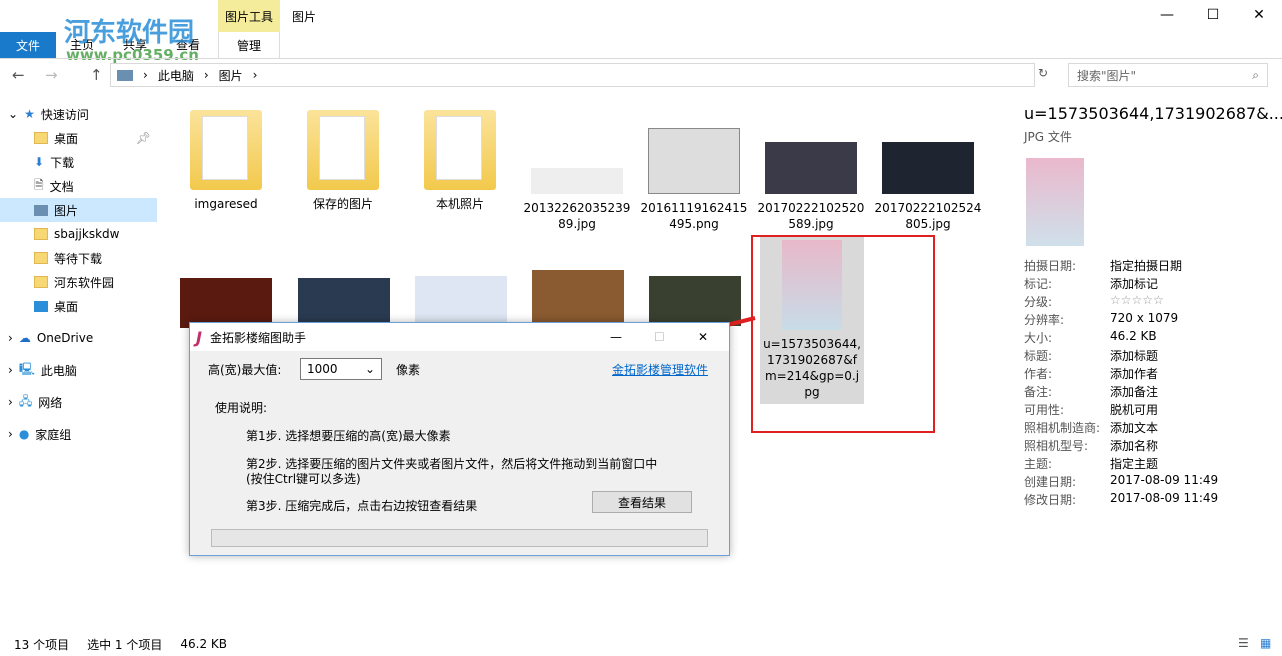 Image resolution: width=1282 pixels, height=656 pixels. What do you see at coordinates (642, 502) in the screenshot?
I see `view-result-button: 查看结果` at bounding box center [642, 502].